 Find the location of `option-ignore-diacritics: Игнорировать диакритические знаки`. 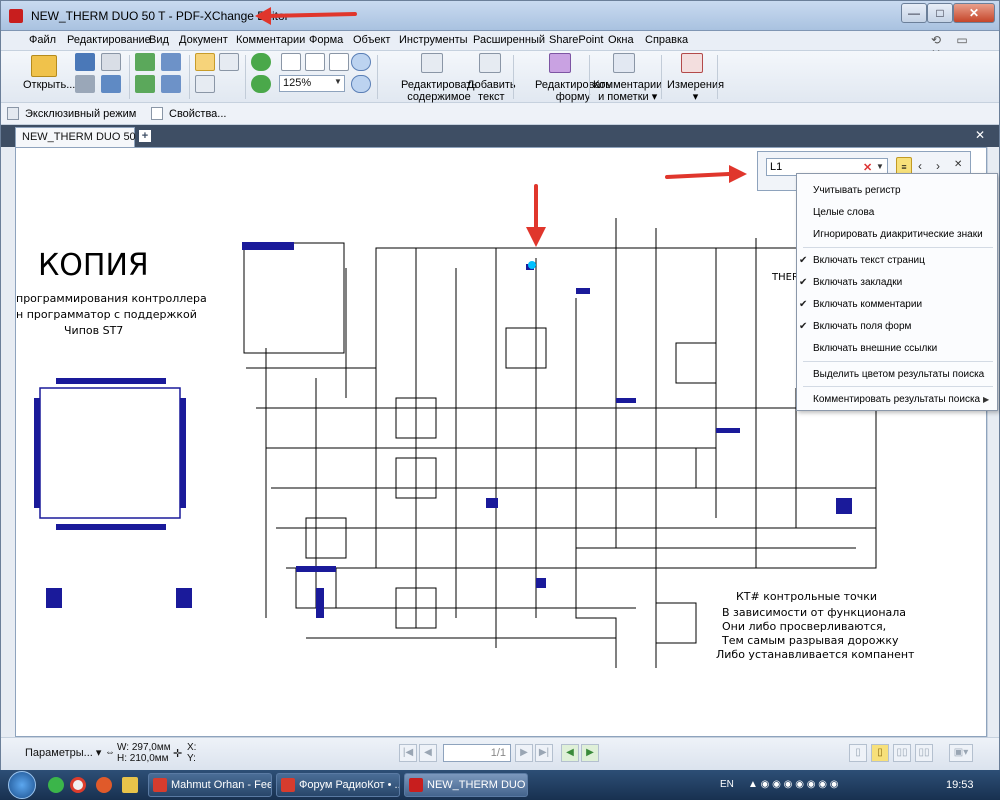

option-ignore-diacritics: Игнорировать диакритические знаки is located at coordinates (898, 234).